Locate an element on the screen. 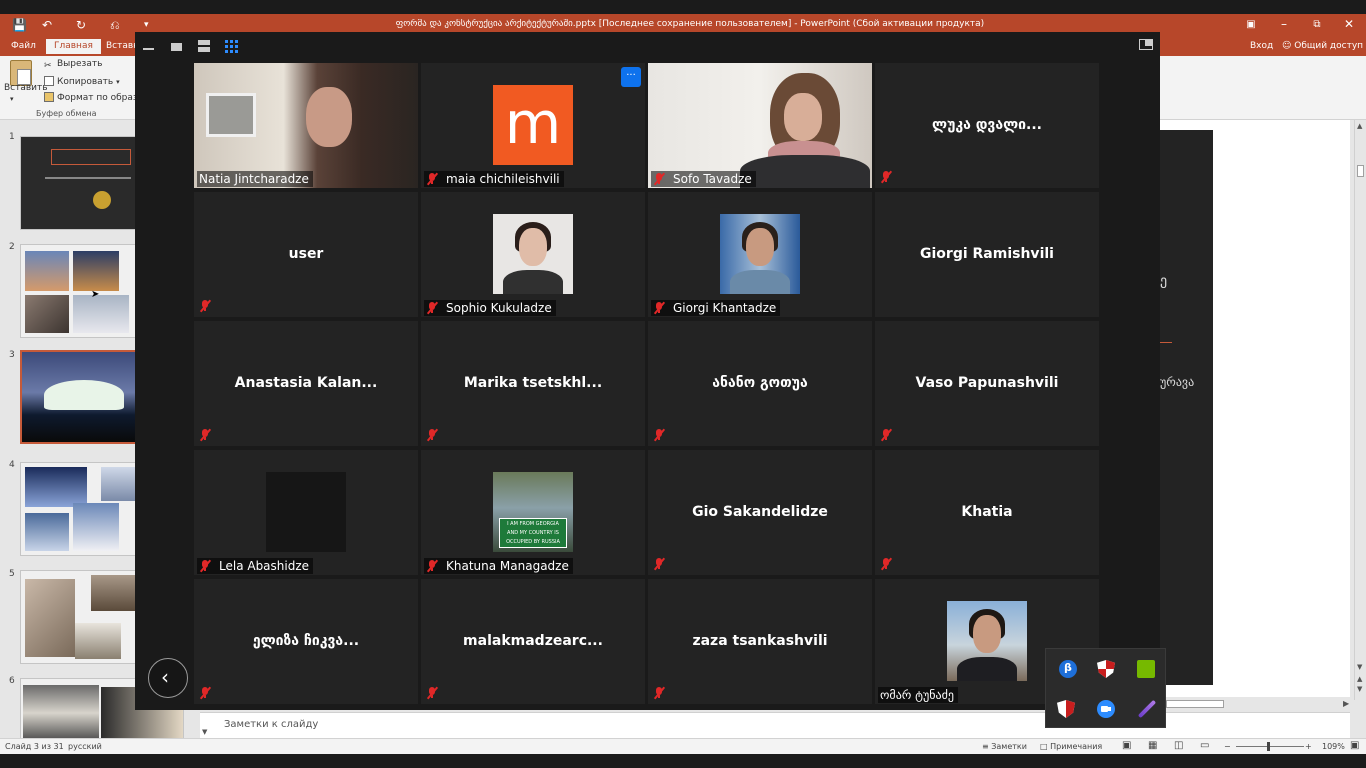 The height and width of the screenshot is (768, 1366). participant-name: Sofo Tavadze is located at coordinates (712, 179).